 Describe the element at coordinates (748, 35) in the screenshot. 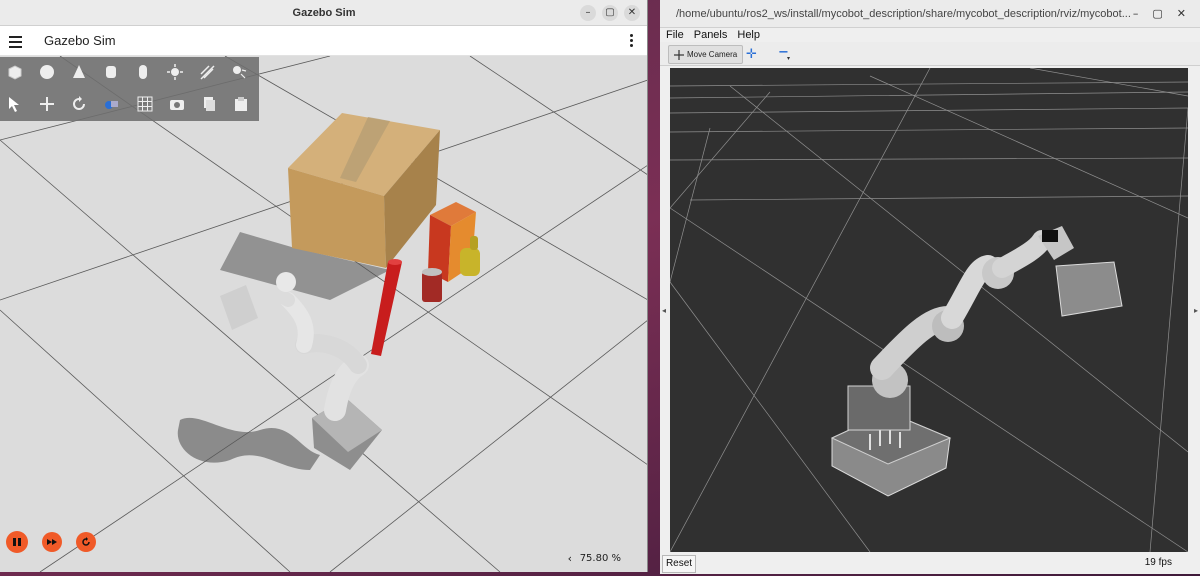

I see `menu-help: Help` at that location.